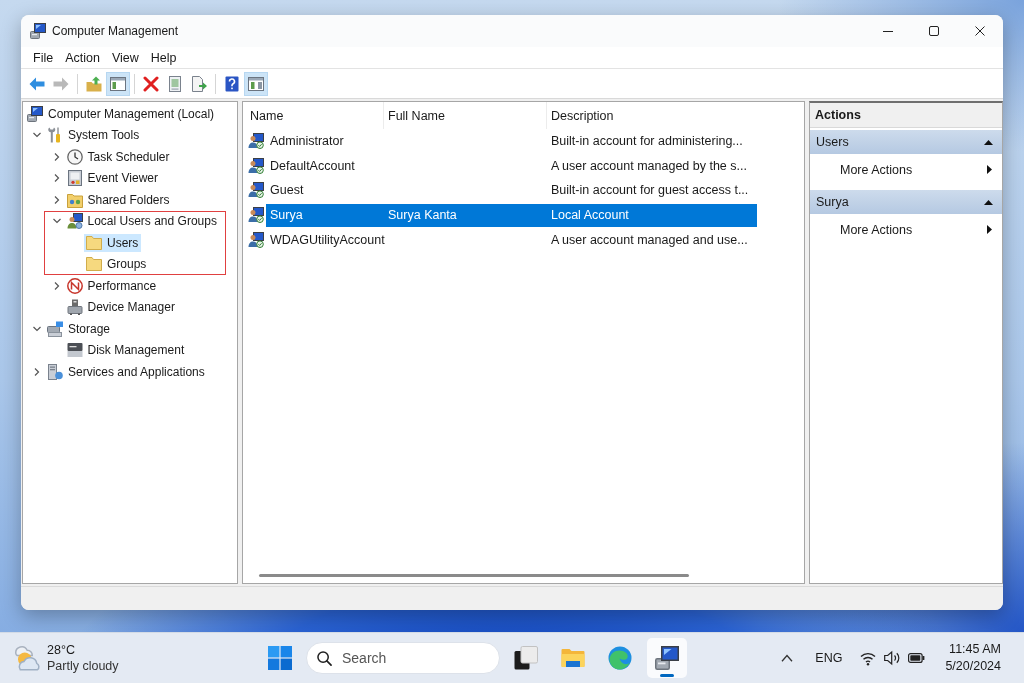  I want to click on table-cell: DefaultAccount, so click(312, 165).